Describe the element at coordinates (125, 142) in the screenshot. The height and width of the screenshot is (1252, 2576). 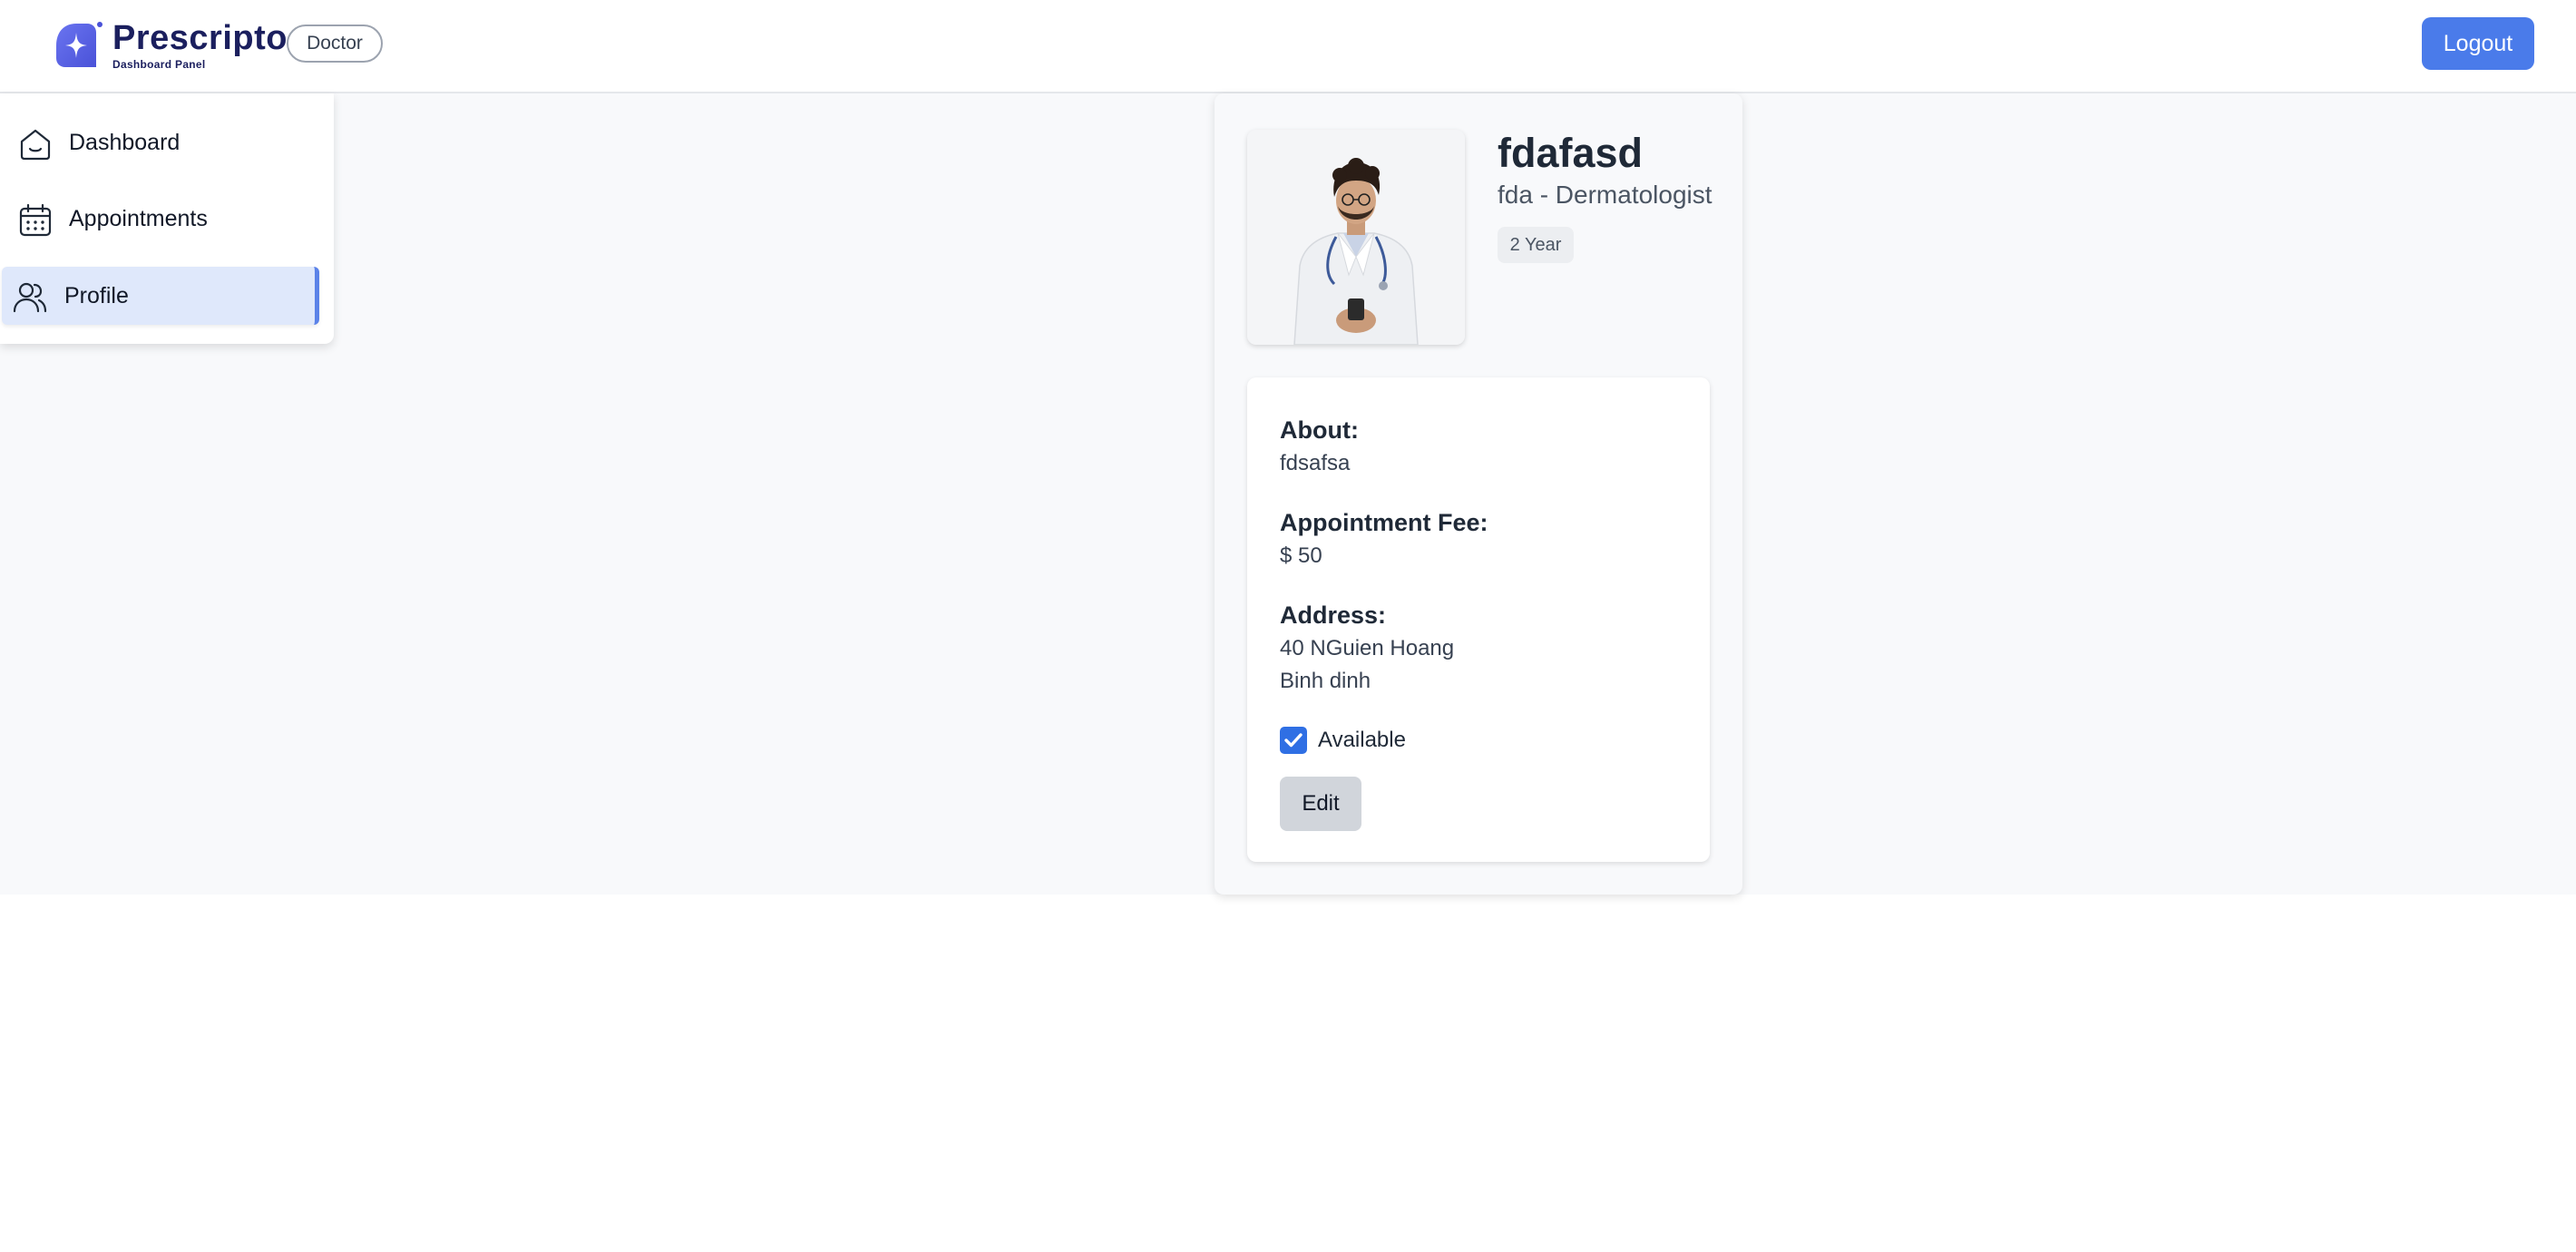
I see `sidebar-item-label: Dashboard` at that location.